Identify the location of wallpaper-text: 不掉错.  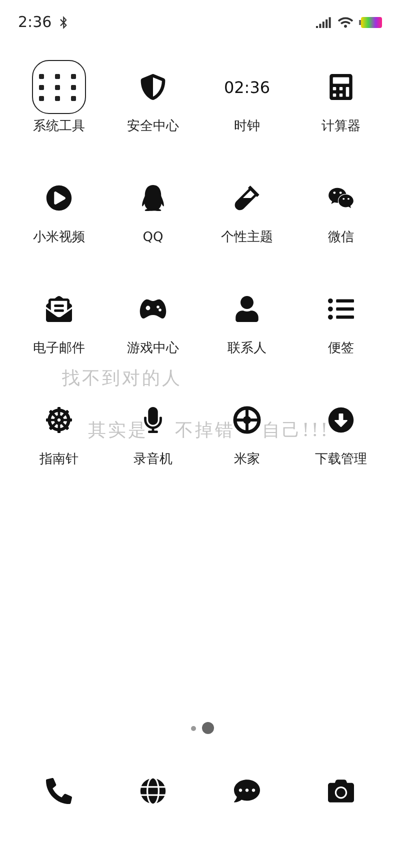
(205, 430).